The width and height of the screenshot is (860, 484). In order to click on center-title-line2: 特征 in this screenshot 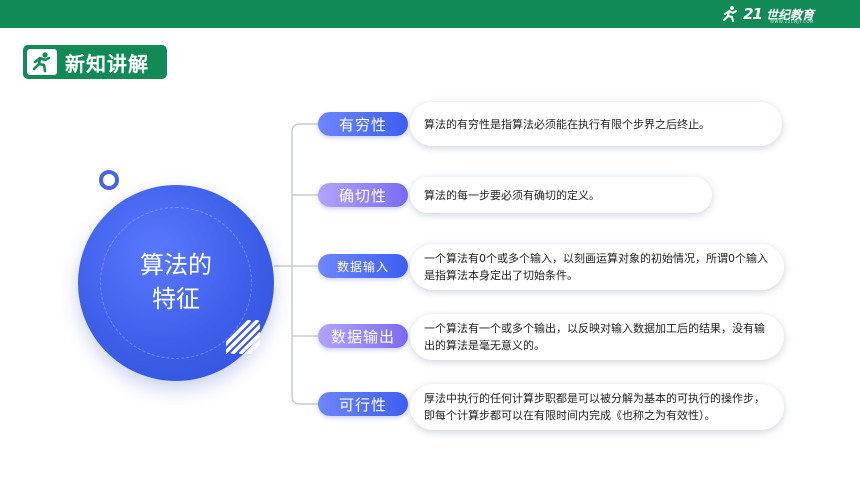, I will do `click(176, 299)`.